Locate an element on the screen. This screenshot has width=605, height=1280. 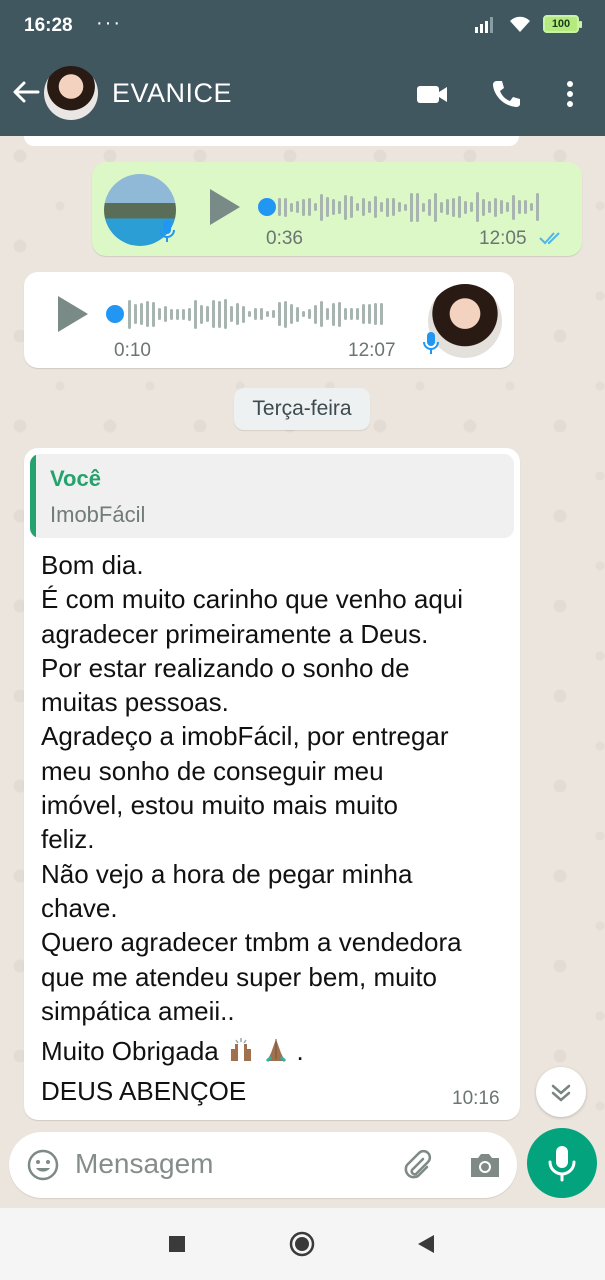
incoming-audio-message: 0:10 12:07 is located at coordinates (269, 320).